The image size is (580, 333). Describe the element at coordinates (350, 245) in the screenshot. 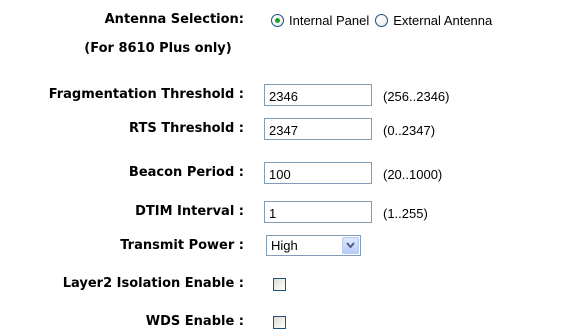

I see `chevron-down-icon` at that location.